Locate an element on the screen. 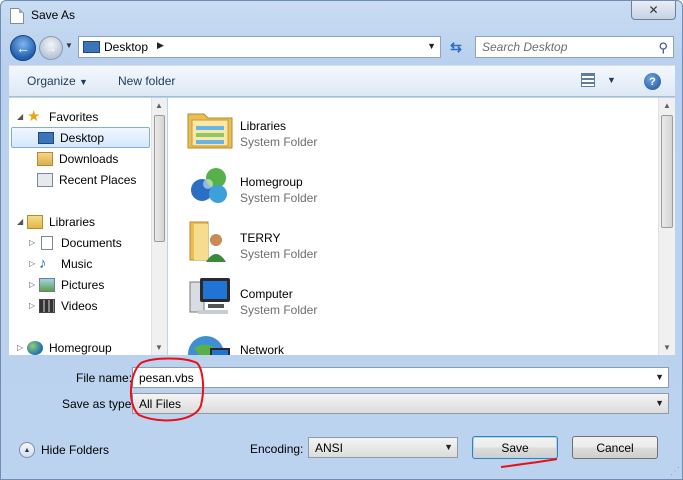 This screenshot has width=683, height=480. help-icon: ? is located at coordinates (652, 81).